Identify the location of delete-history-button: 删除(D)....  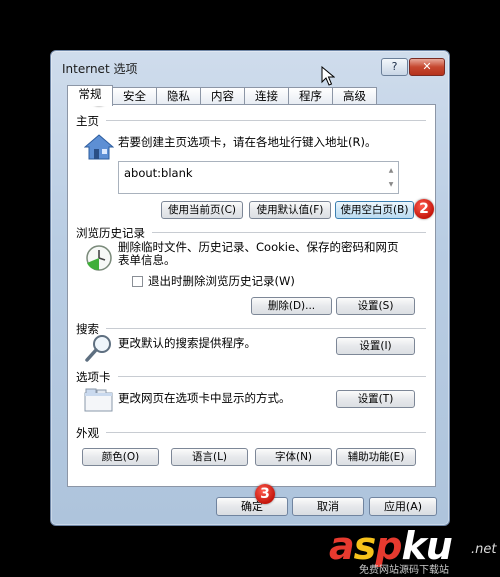
(291, 306).